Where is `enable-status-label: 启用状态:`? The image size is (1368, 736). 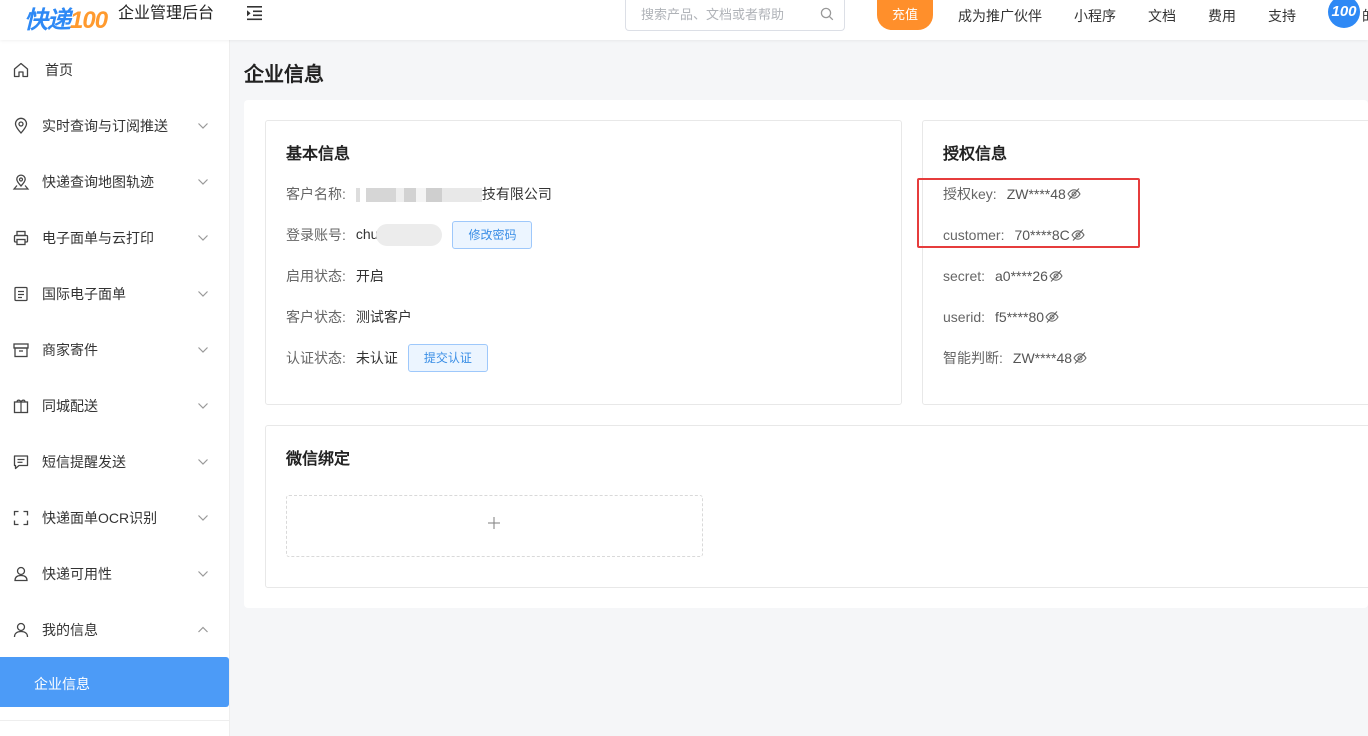
enable-status-label: 启用状态: is located at coordinates (316, 276).